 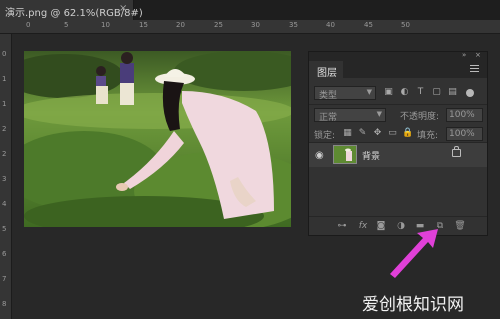 What do you see at coordinates (452, 92) in the screenshot?
I see `smart-object-filter-icon: ▤` at bounding box center [452, 92].